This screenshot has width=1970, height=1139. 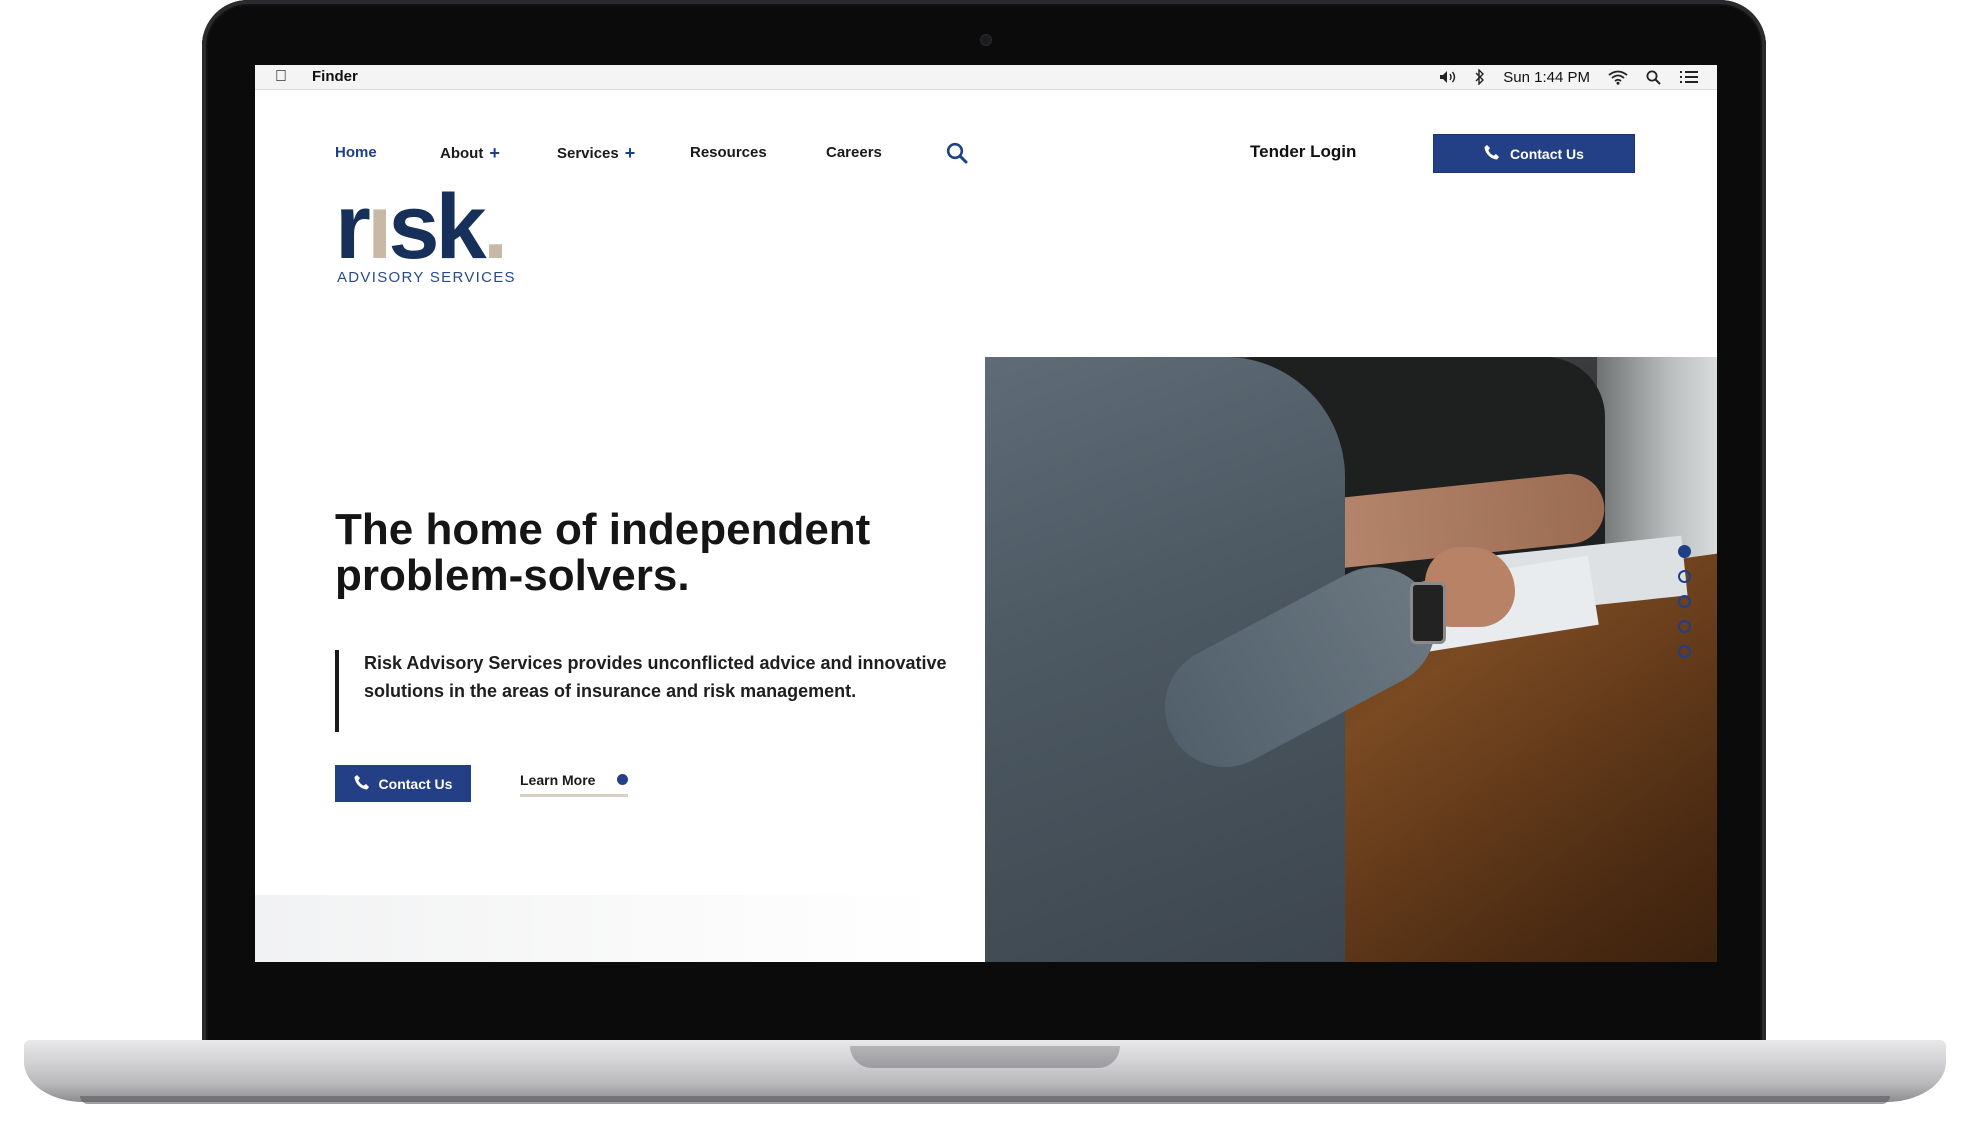 I want to click on nav-item-label: About, so click(x=462, y=153).